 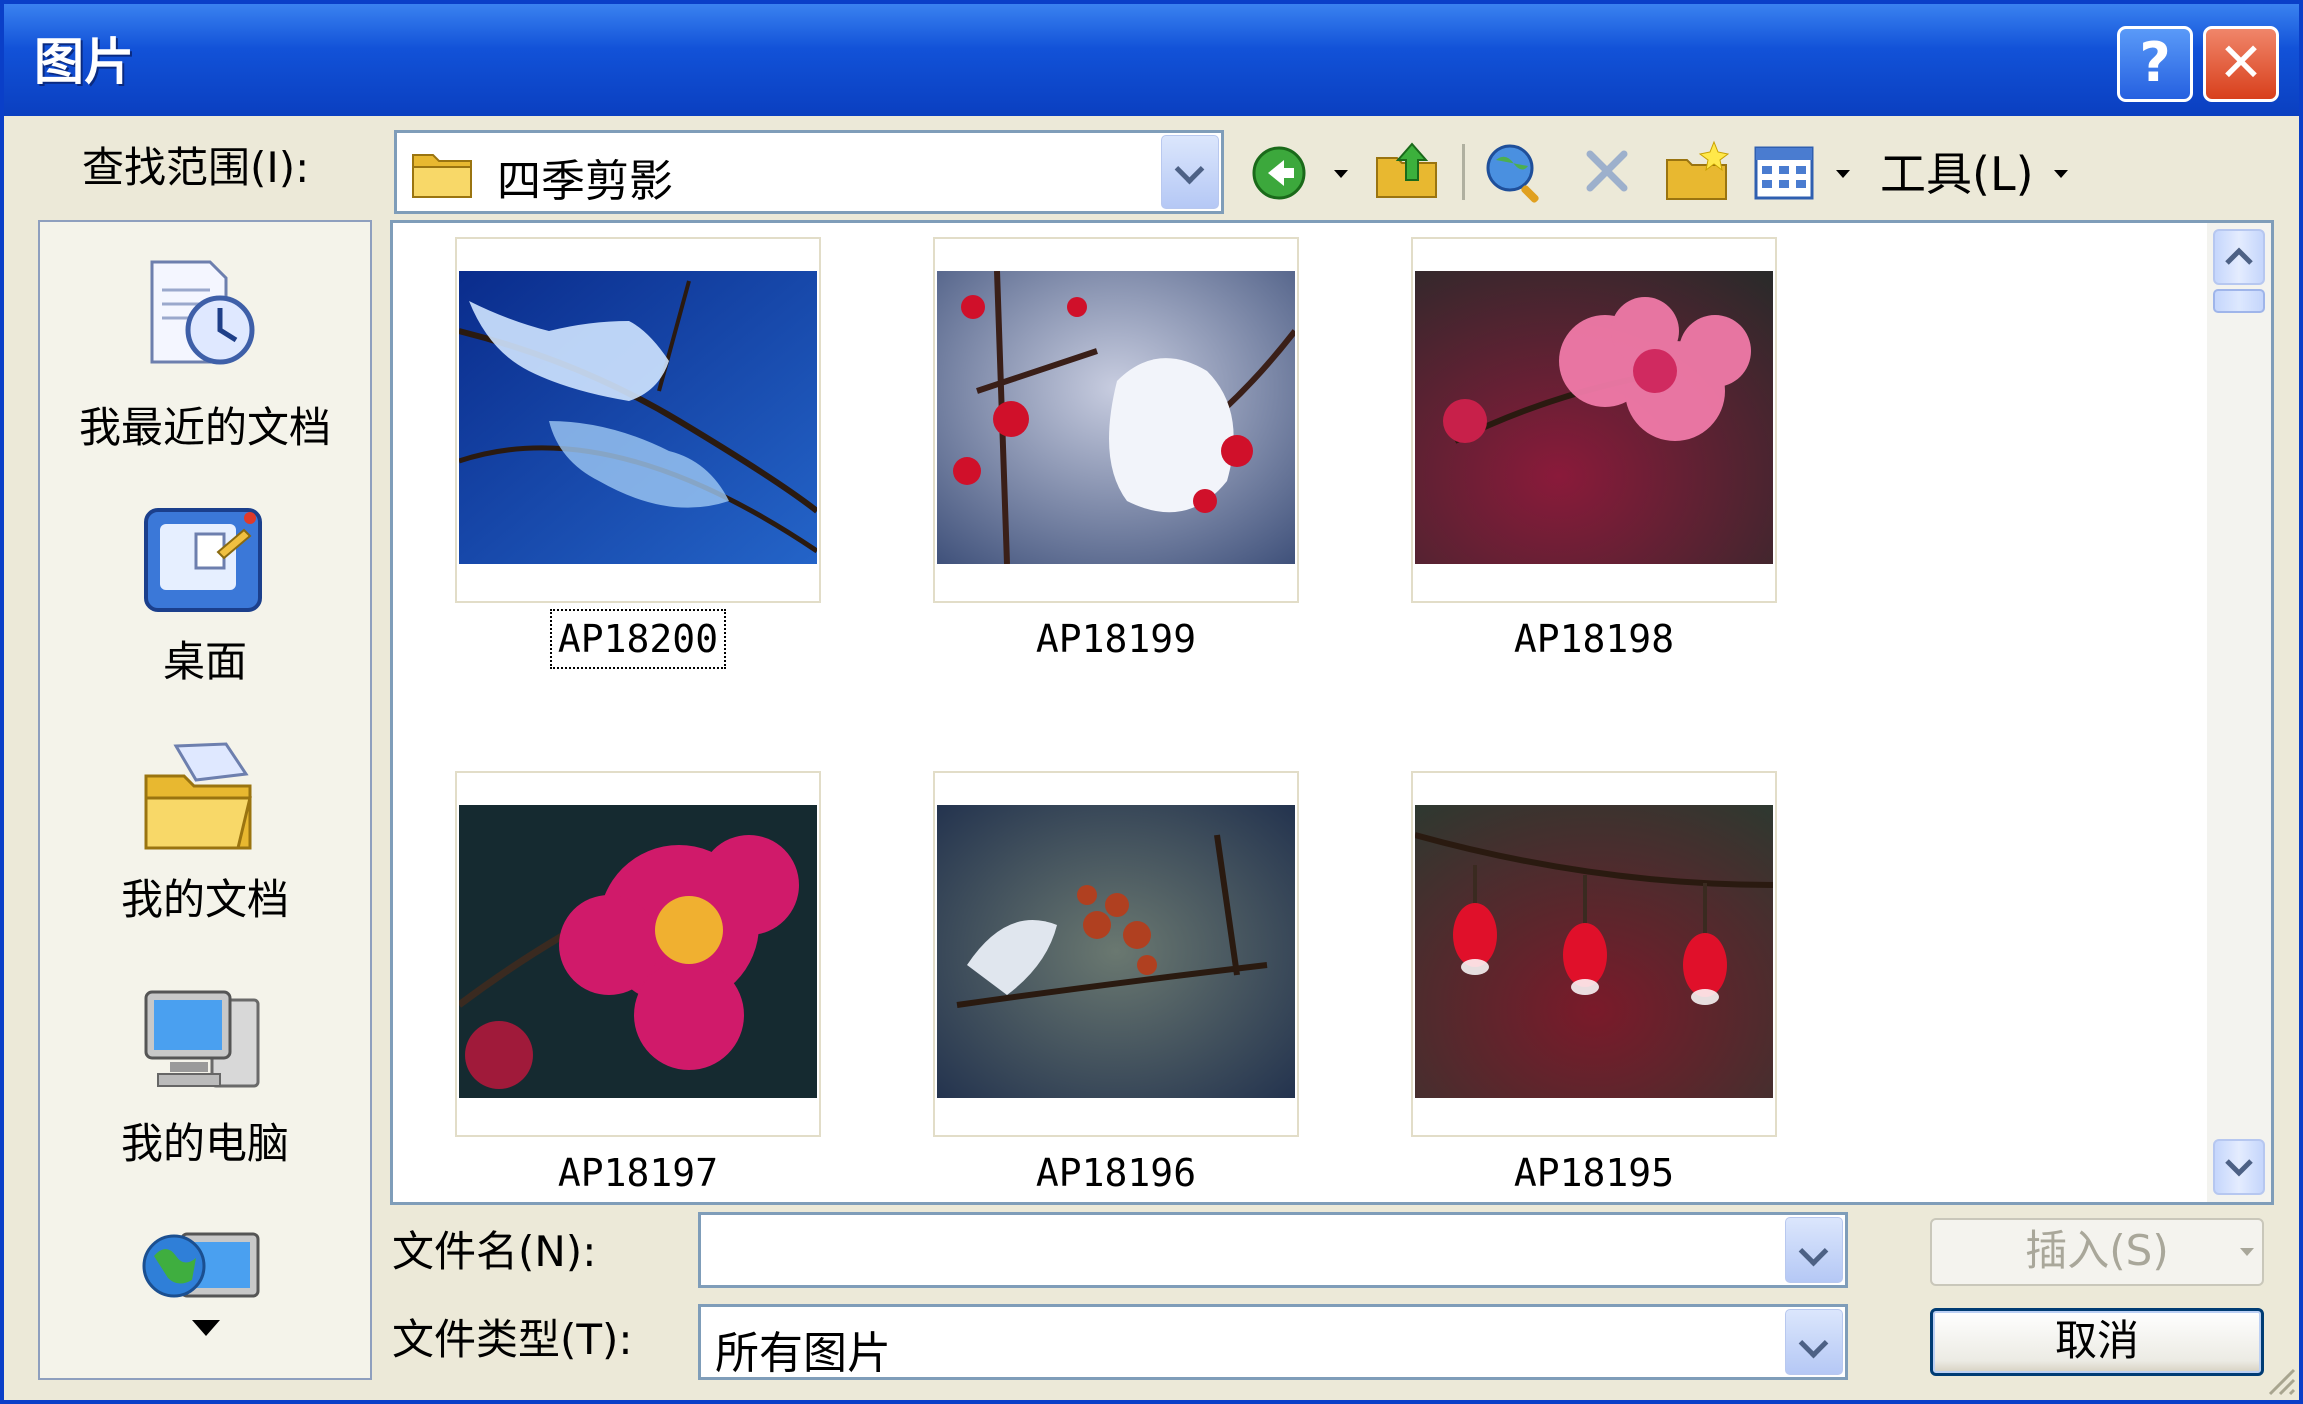 What do you see at coordinates (2239, 301) in the screenshot?
I see `scroll-thumb` at bounding box center [2239, 301].